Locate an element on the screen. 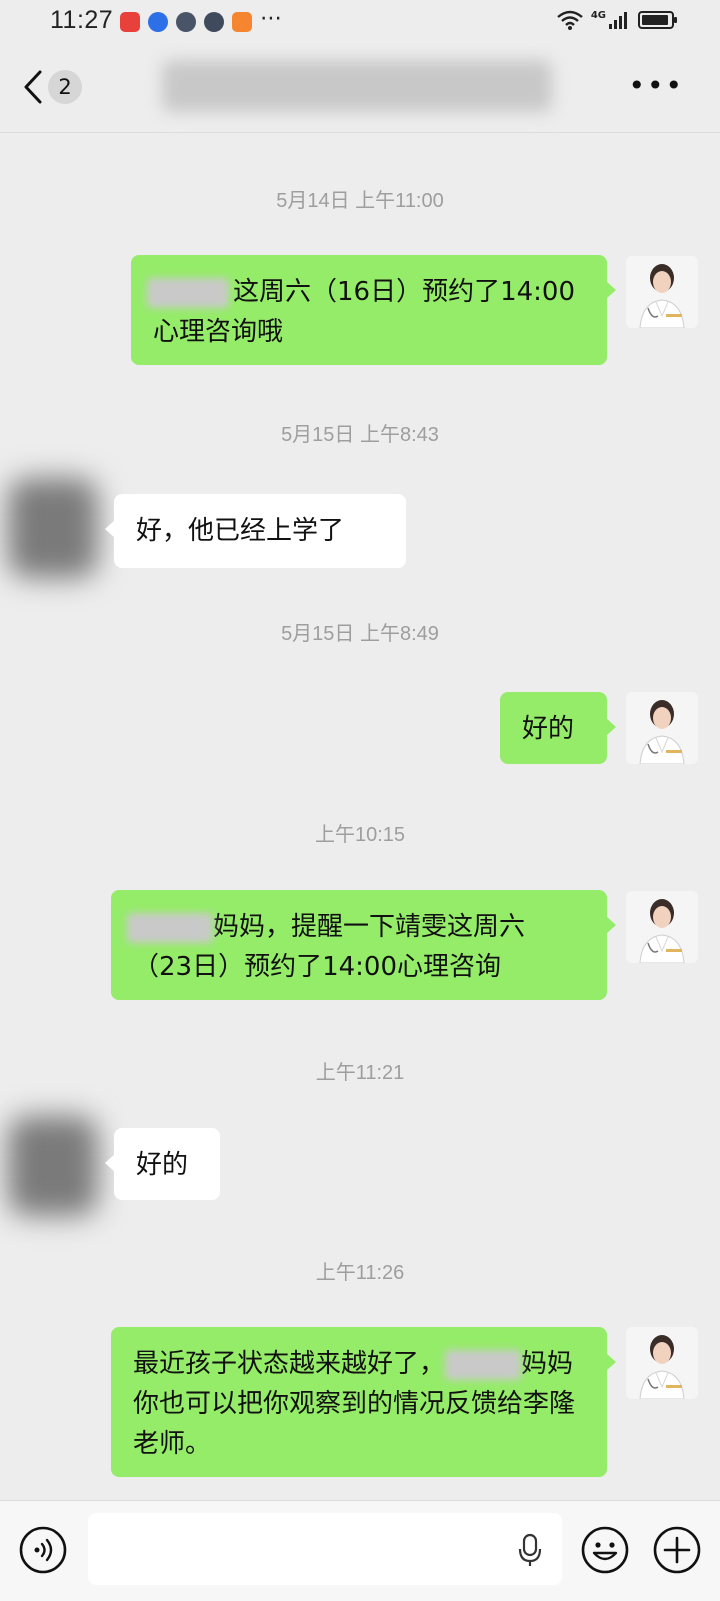  status-bar: 11:27 ⋯ 4G is located at coordinates (360, 22).